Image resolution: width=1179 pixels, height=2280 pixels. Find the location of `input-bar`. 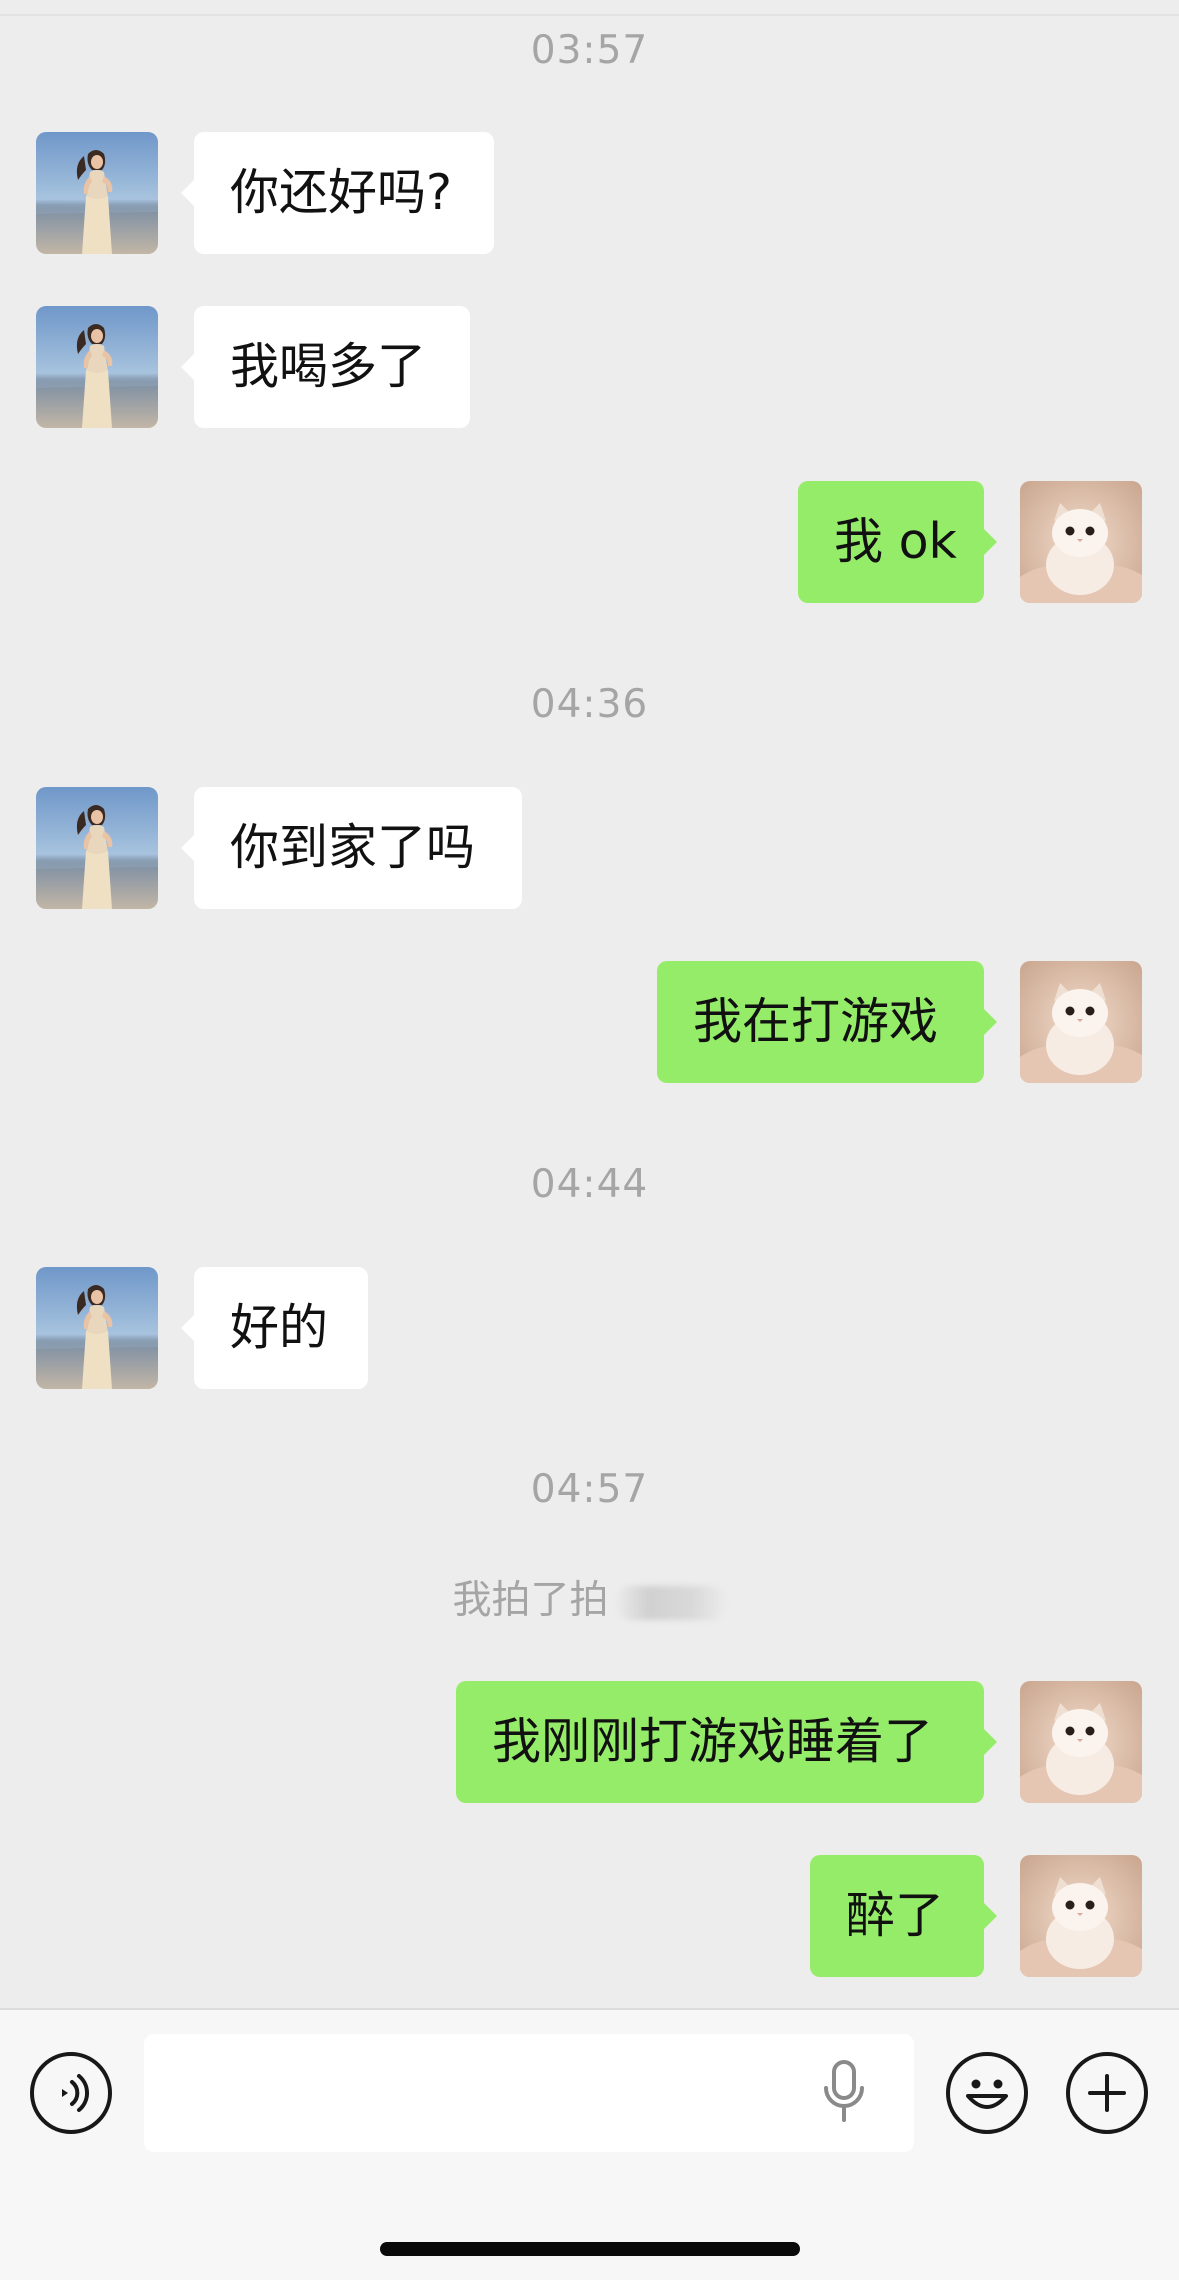

input-bar is located at coordinates (589, 2144).